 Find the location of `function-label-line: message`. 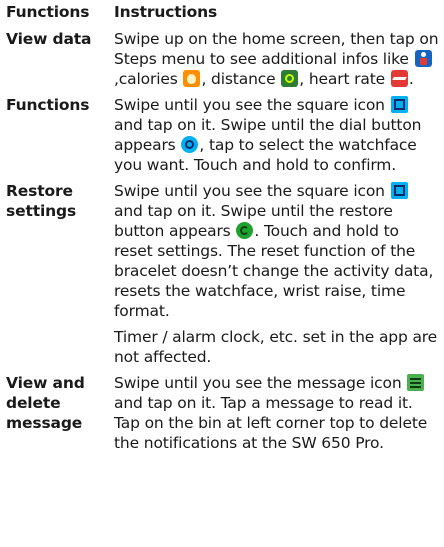

function-label-line: message is located at coordinates (44, 423).